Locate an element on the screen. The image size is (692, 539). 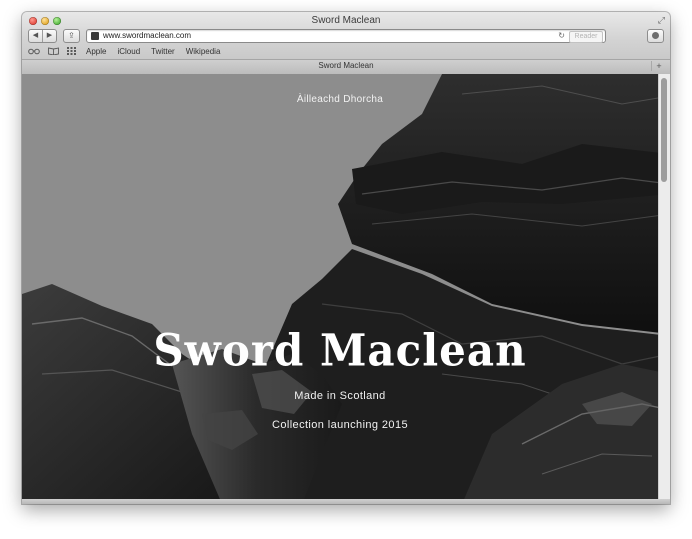
scrollbar-thumb is located at coordinates (664, 130).